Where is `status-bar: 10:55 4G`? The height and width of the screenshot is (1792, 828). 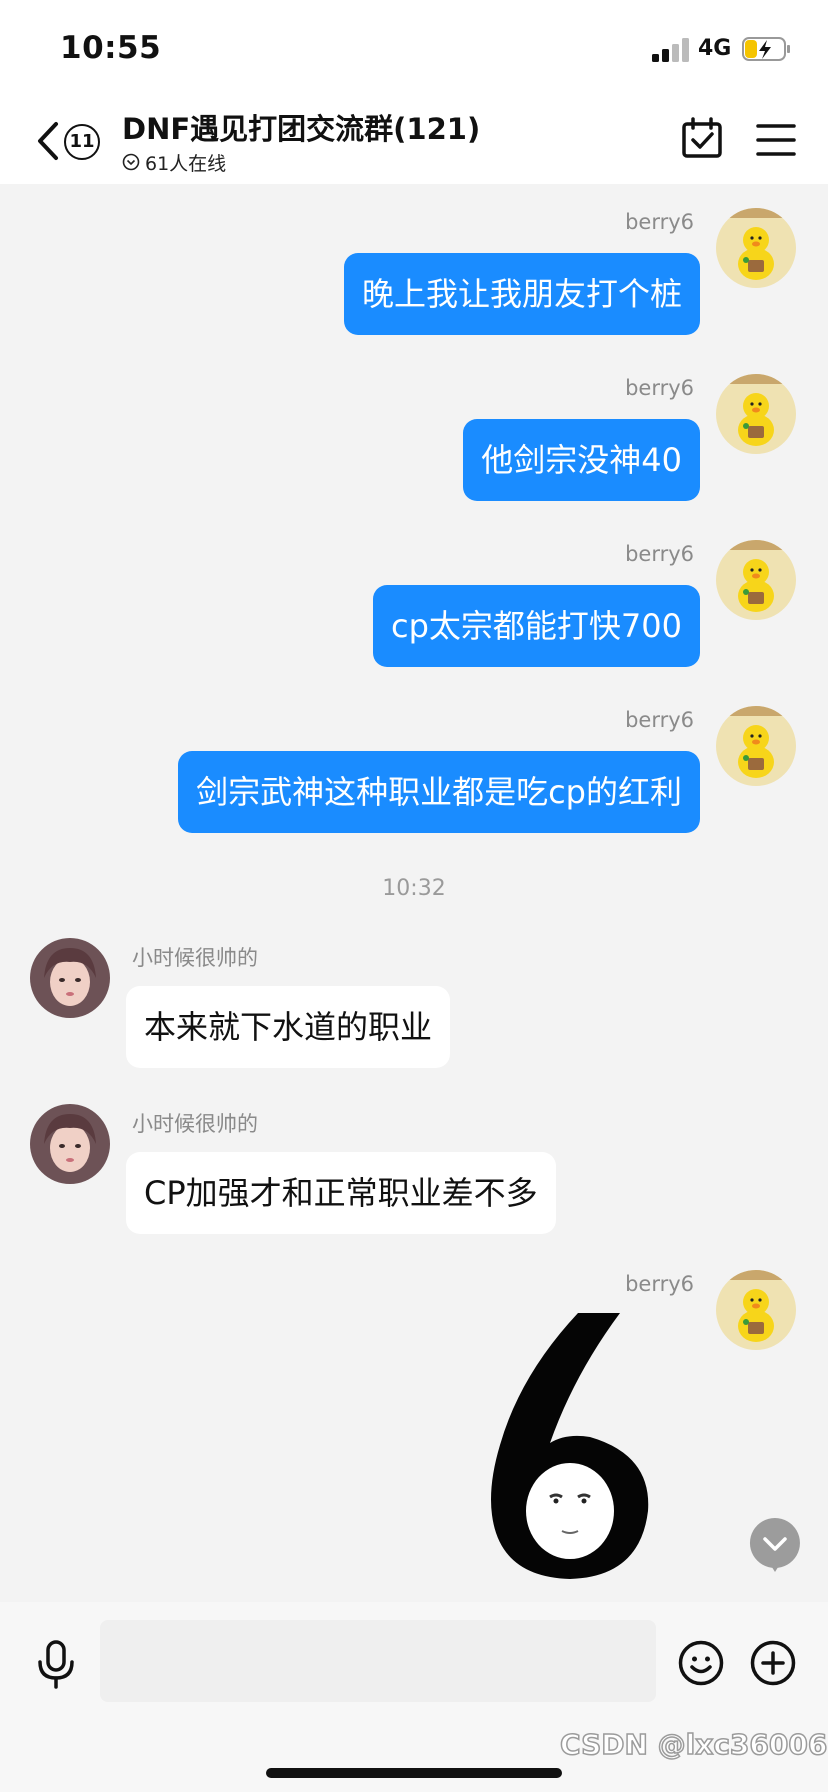 status-bar: 10:55 4G is located at coordinates (414, 48).